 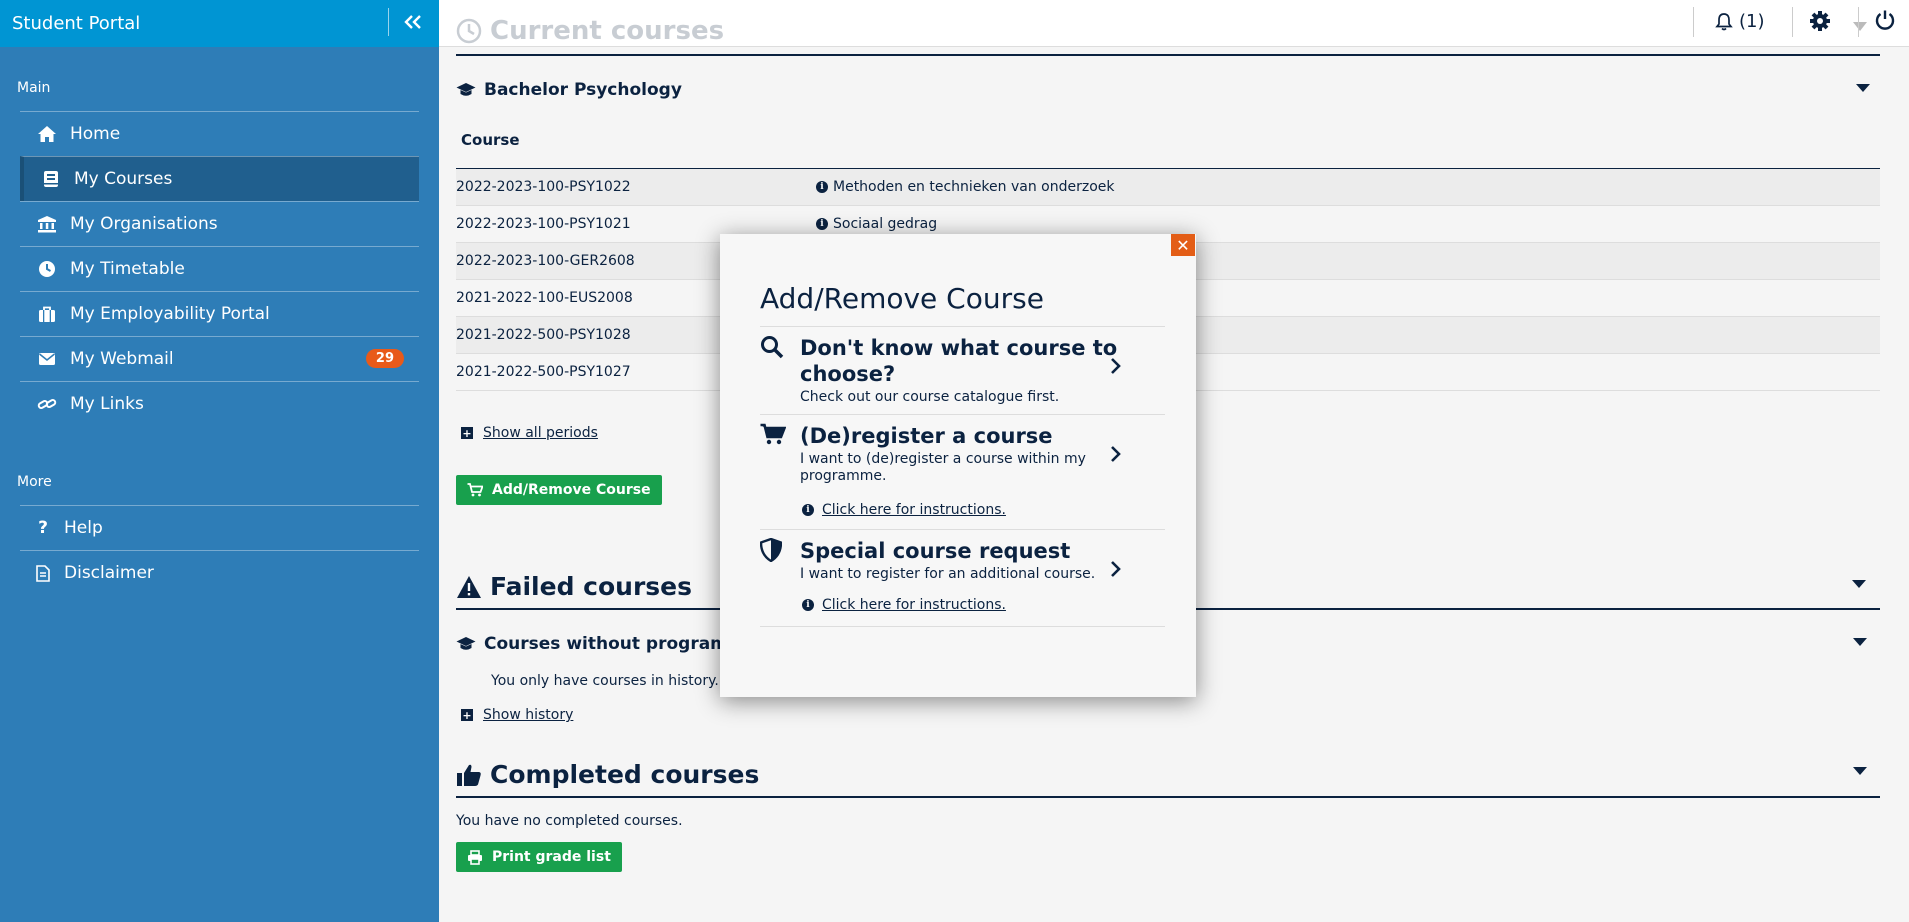 What do you see at coordinates (965, 187) in the screenshot?
I see `course-name-cell: i Methoden en technieken van onderzoek` at bounding box center [965, 187].